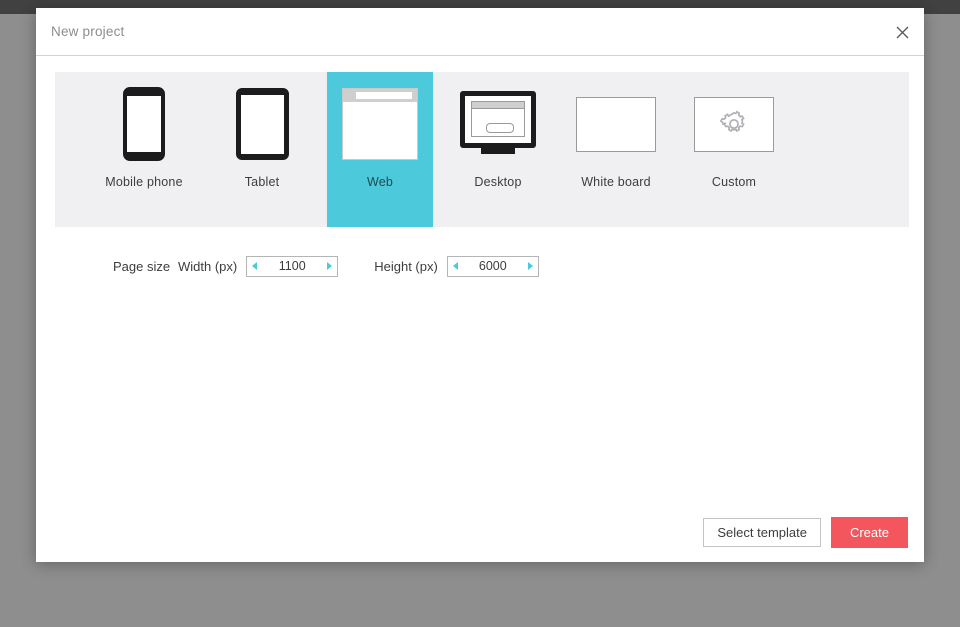 Image resolution: width=960 pixels, height=627 pixels. I want to click on template-tile-white-board: White board, so click(616, 149).